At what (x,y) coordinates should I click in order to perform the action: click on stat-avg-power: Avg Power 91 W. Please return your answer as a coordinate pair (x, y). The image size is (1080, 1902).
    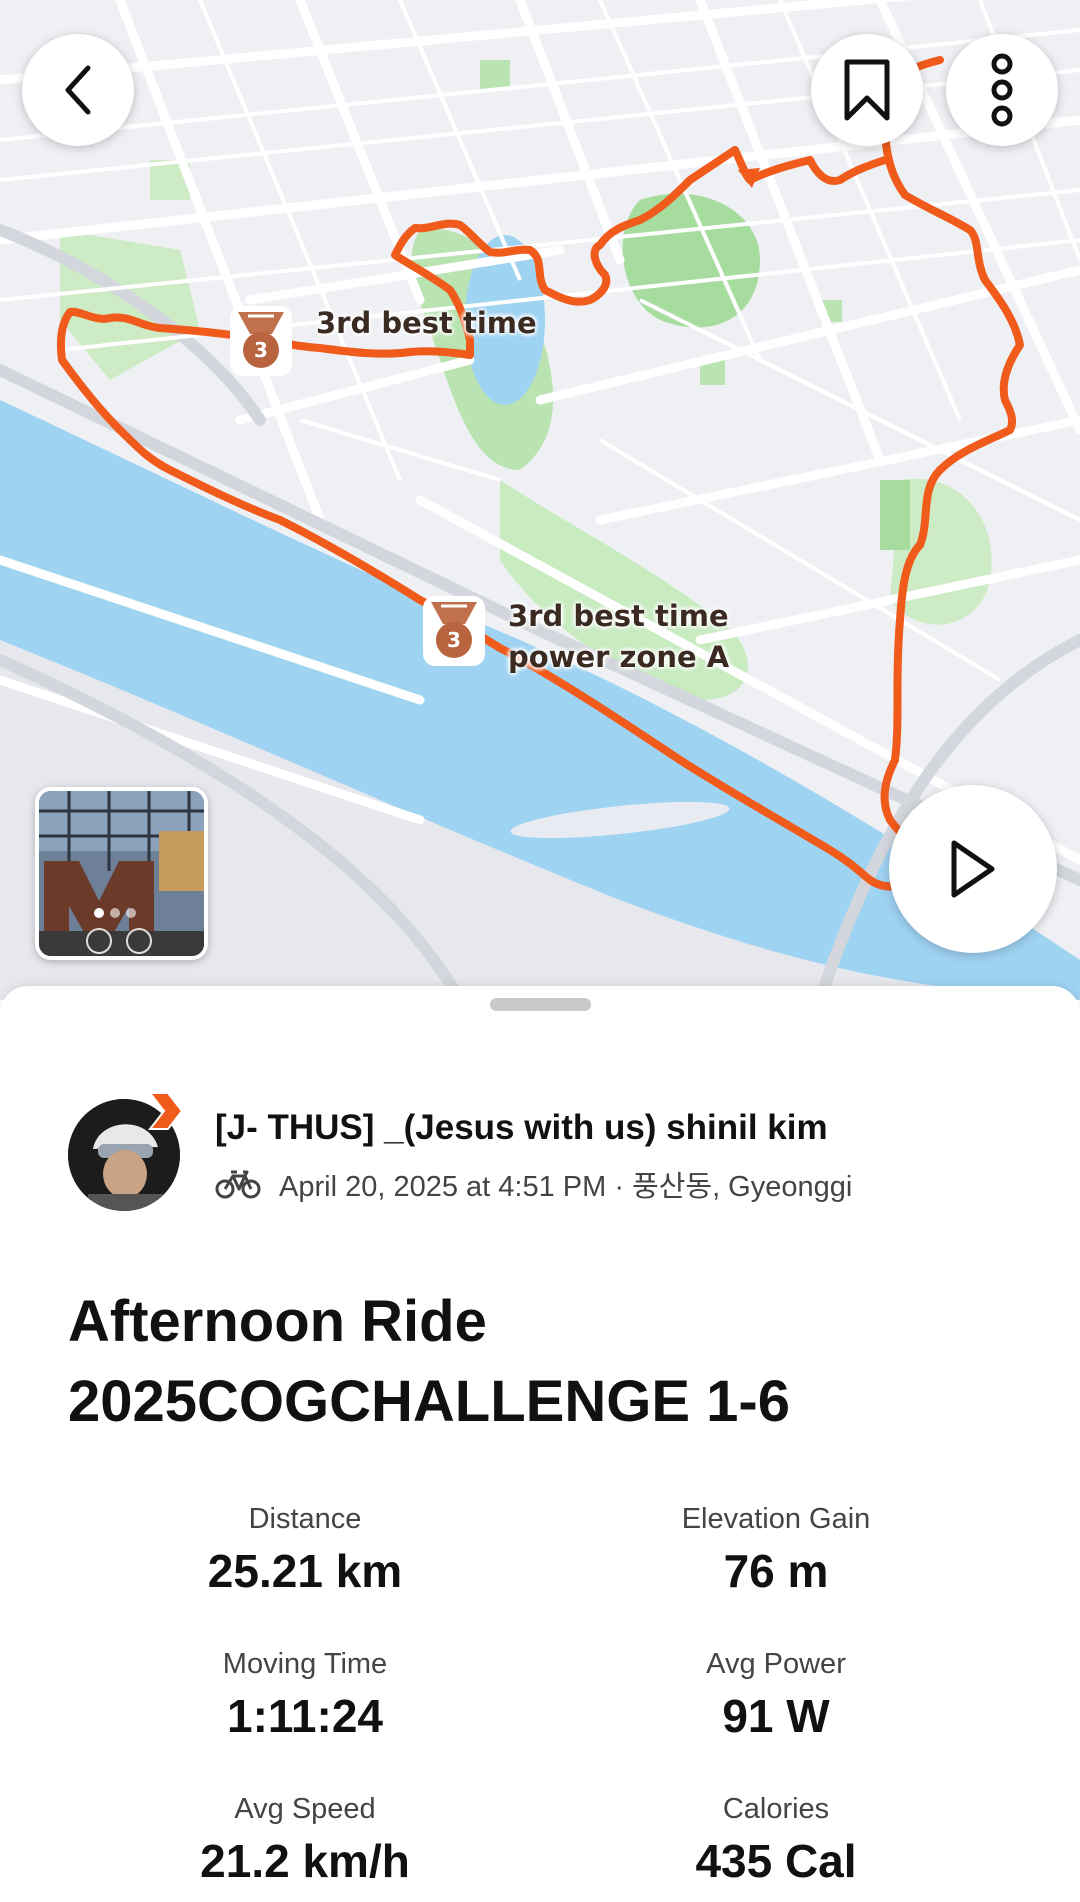
    Looking at the image, I should click on (776, 1695).